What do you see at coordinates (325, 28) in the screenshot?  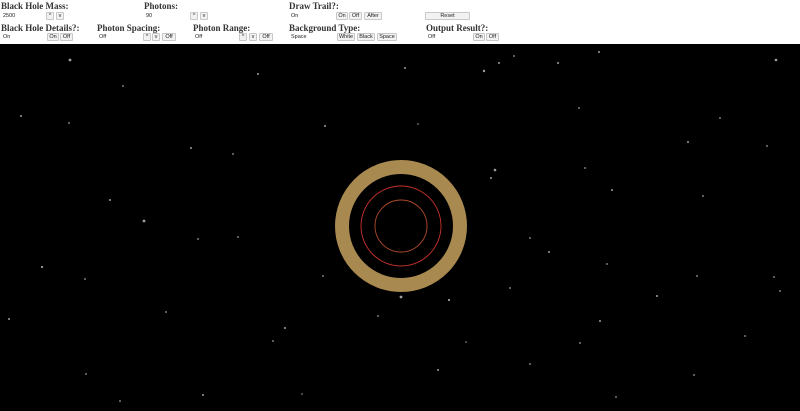 I see `background-label: Background Type:` at bounding box center [325, 28].